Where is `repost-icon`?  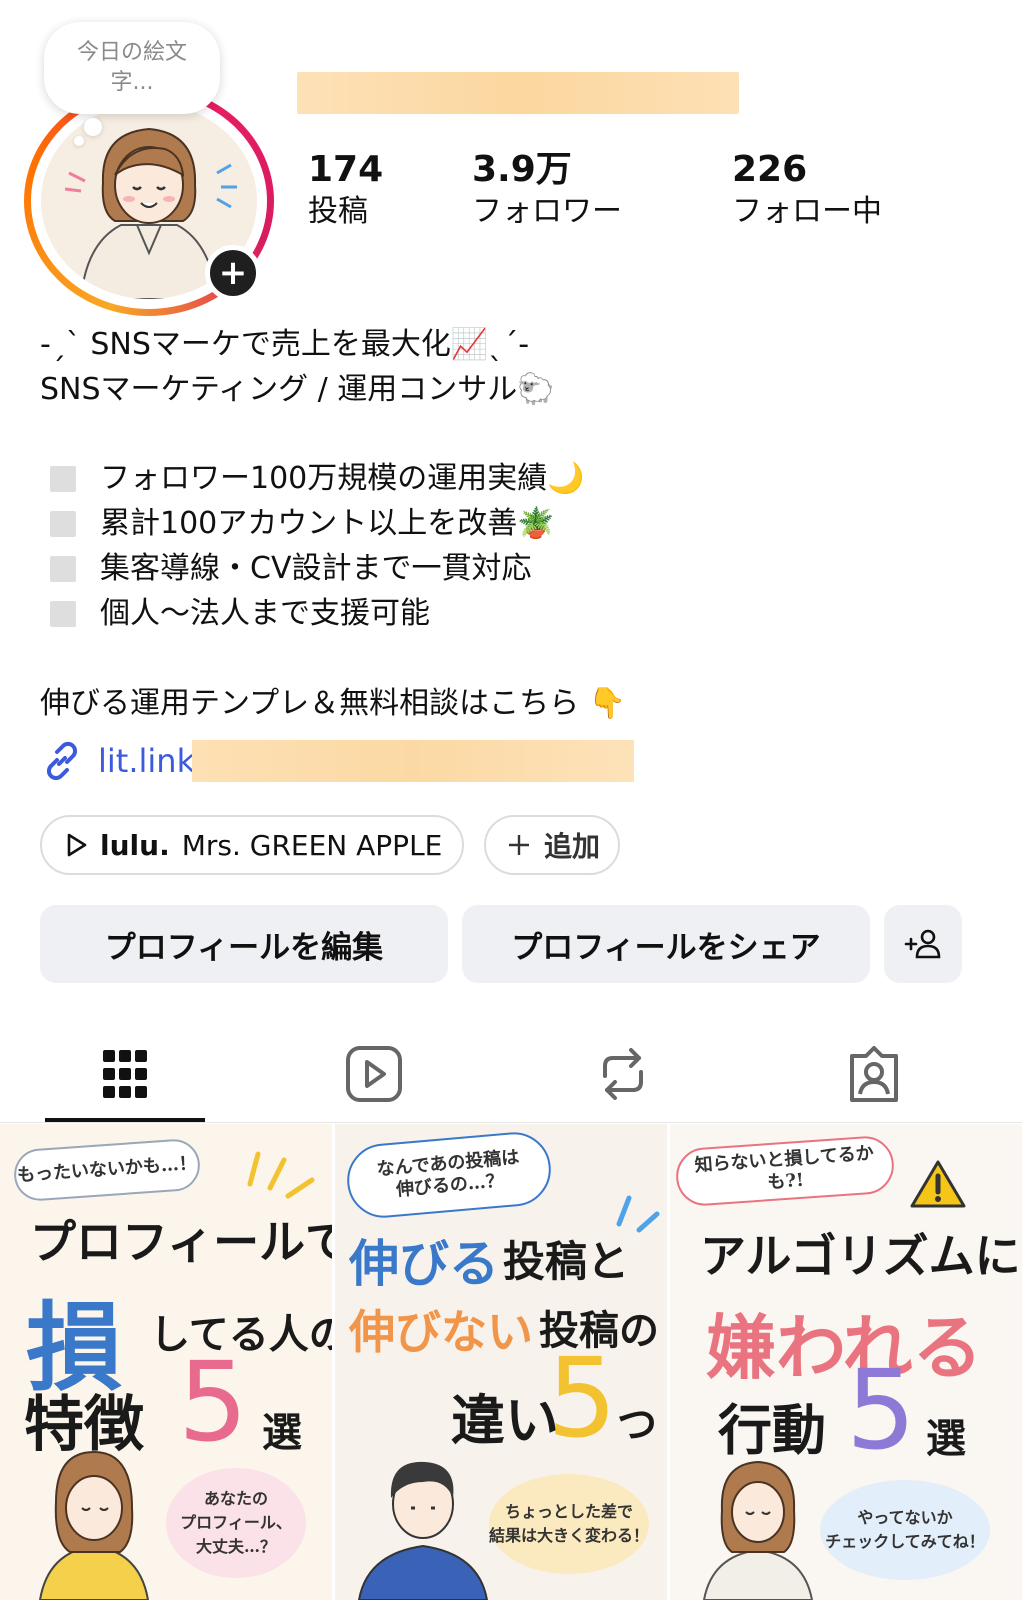
repost-icon is located at coordinates (623, 1074).